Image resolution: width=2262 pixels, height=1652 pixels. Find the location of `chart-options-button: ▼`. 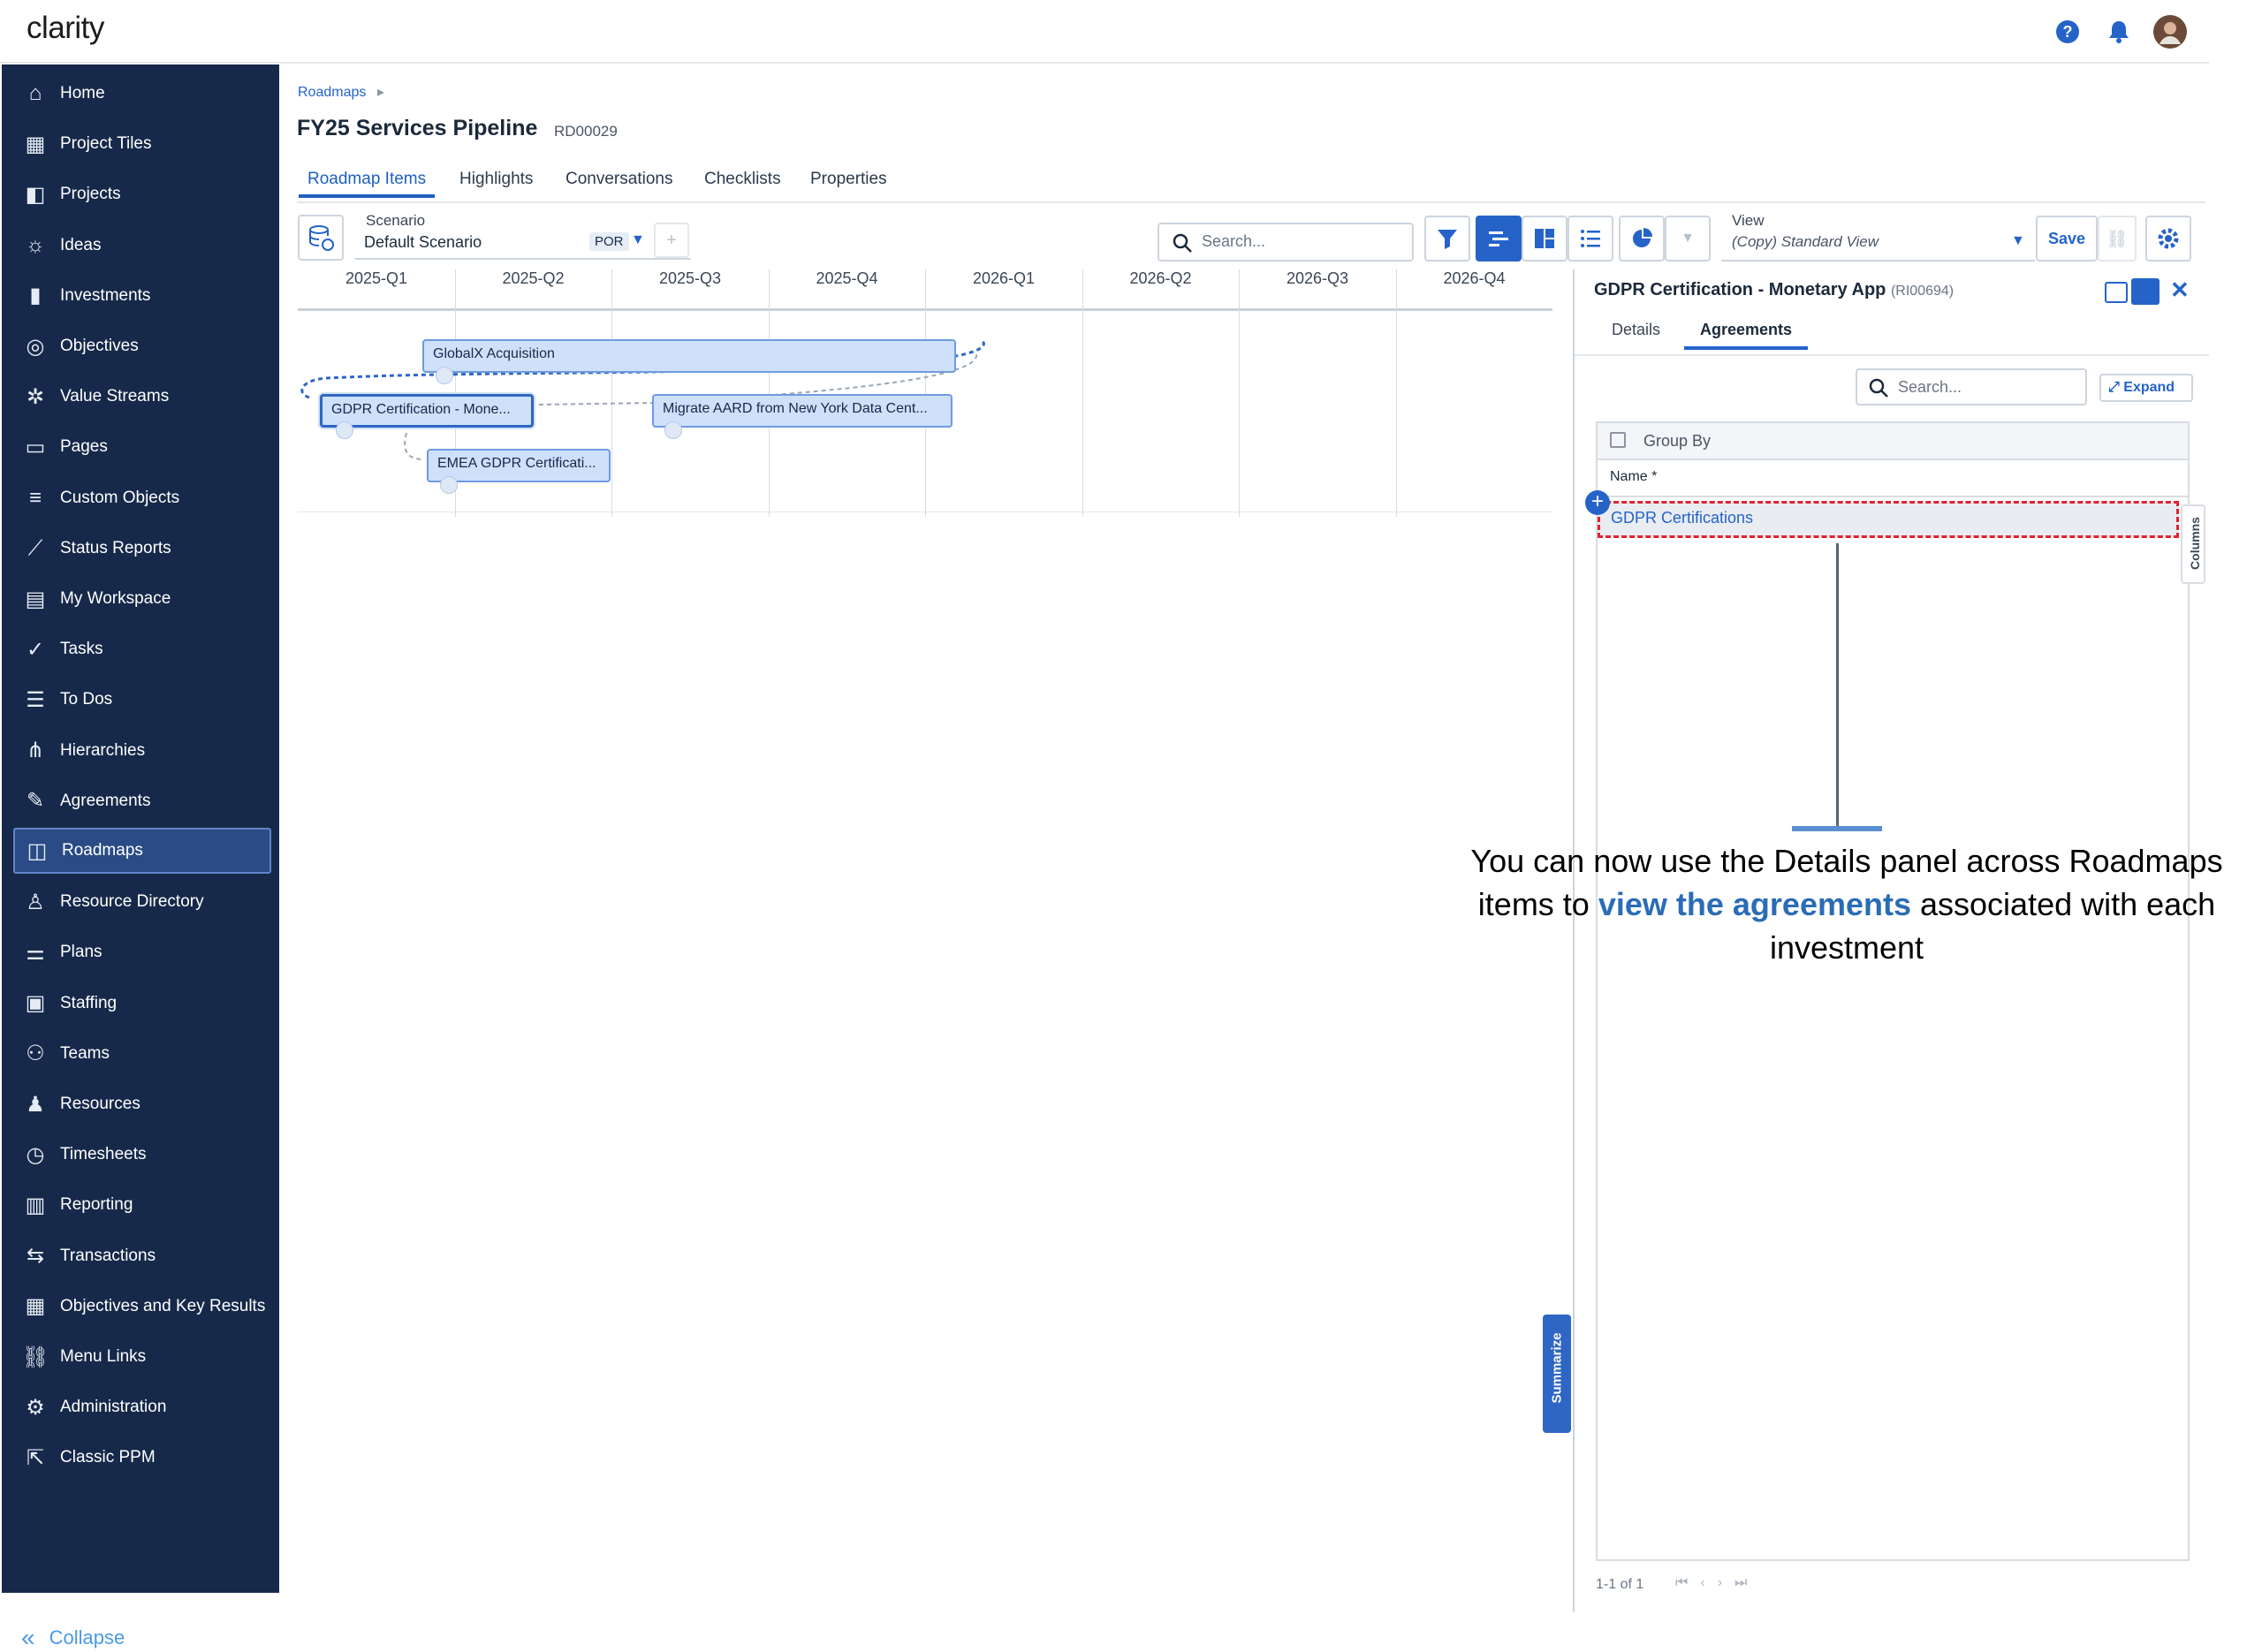

chart-options-button: ▼ is located at coordinates (1688, 238).